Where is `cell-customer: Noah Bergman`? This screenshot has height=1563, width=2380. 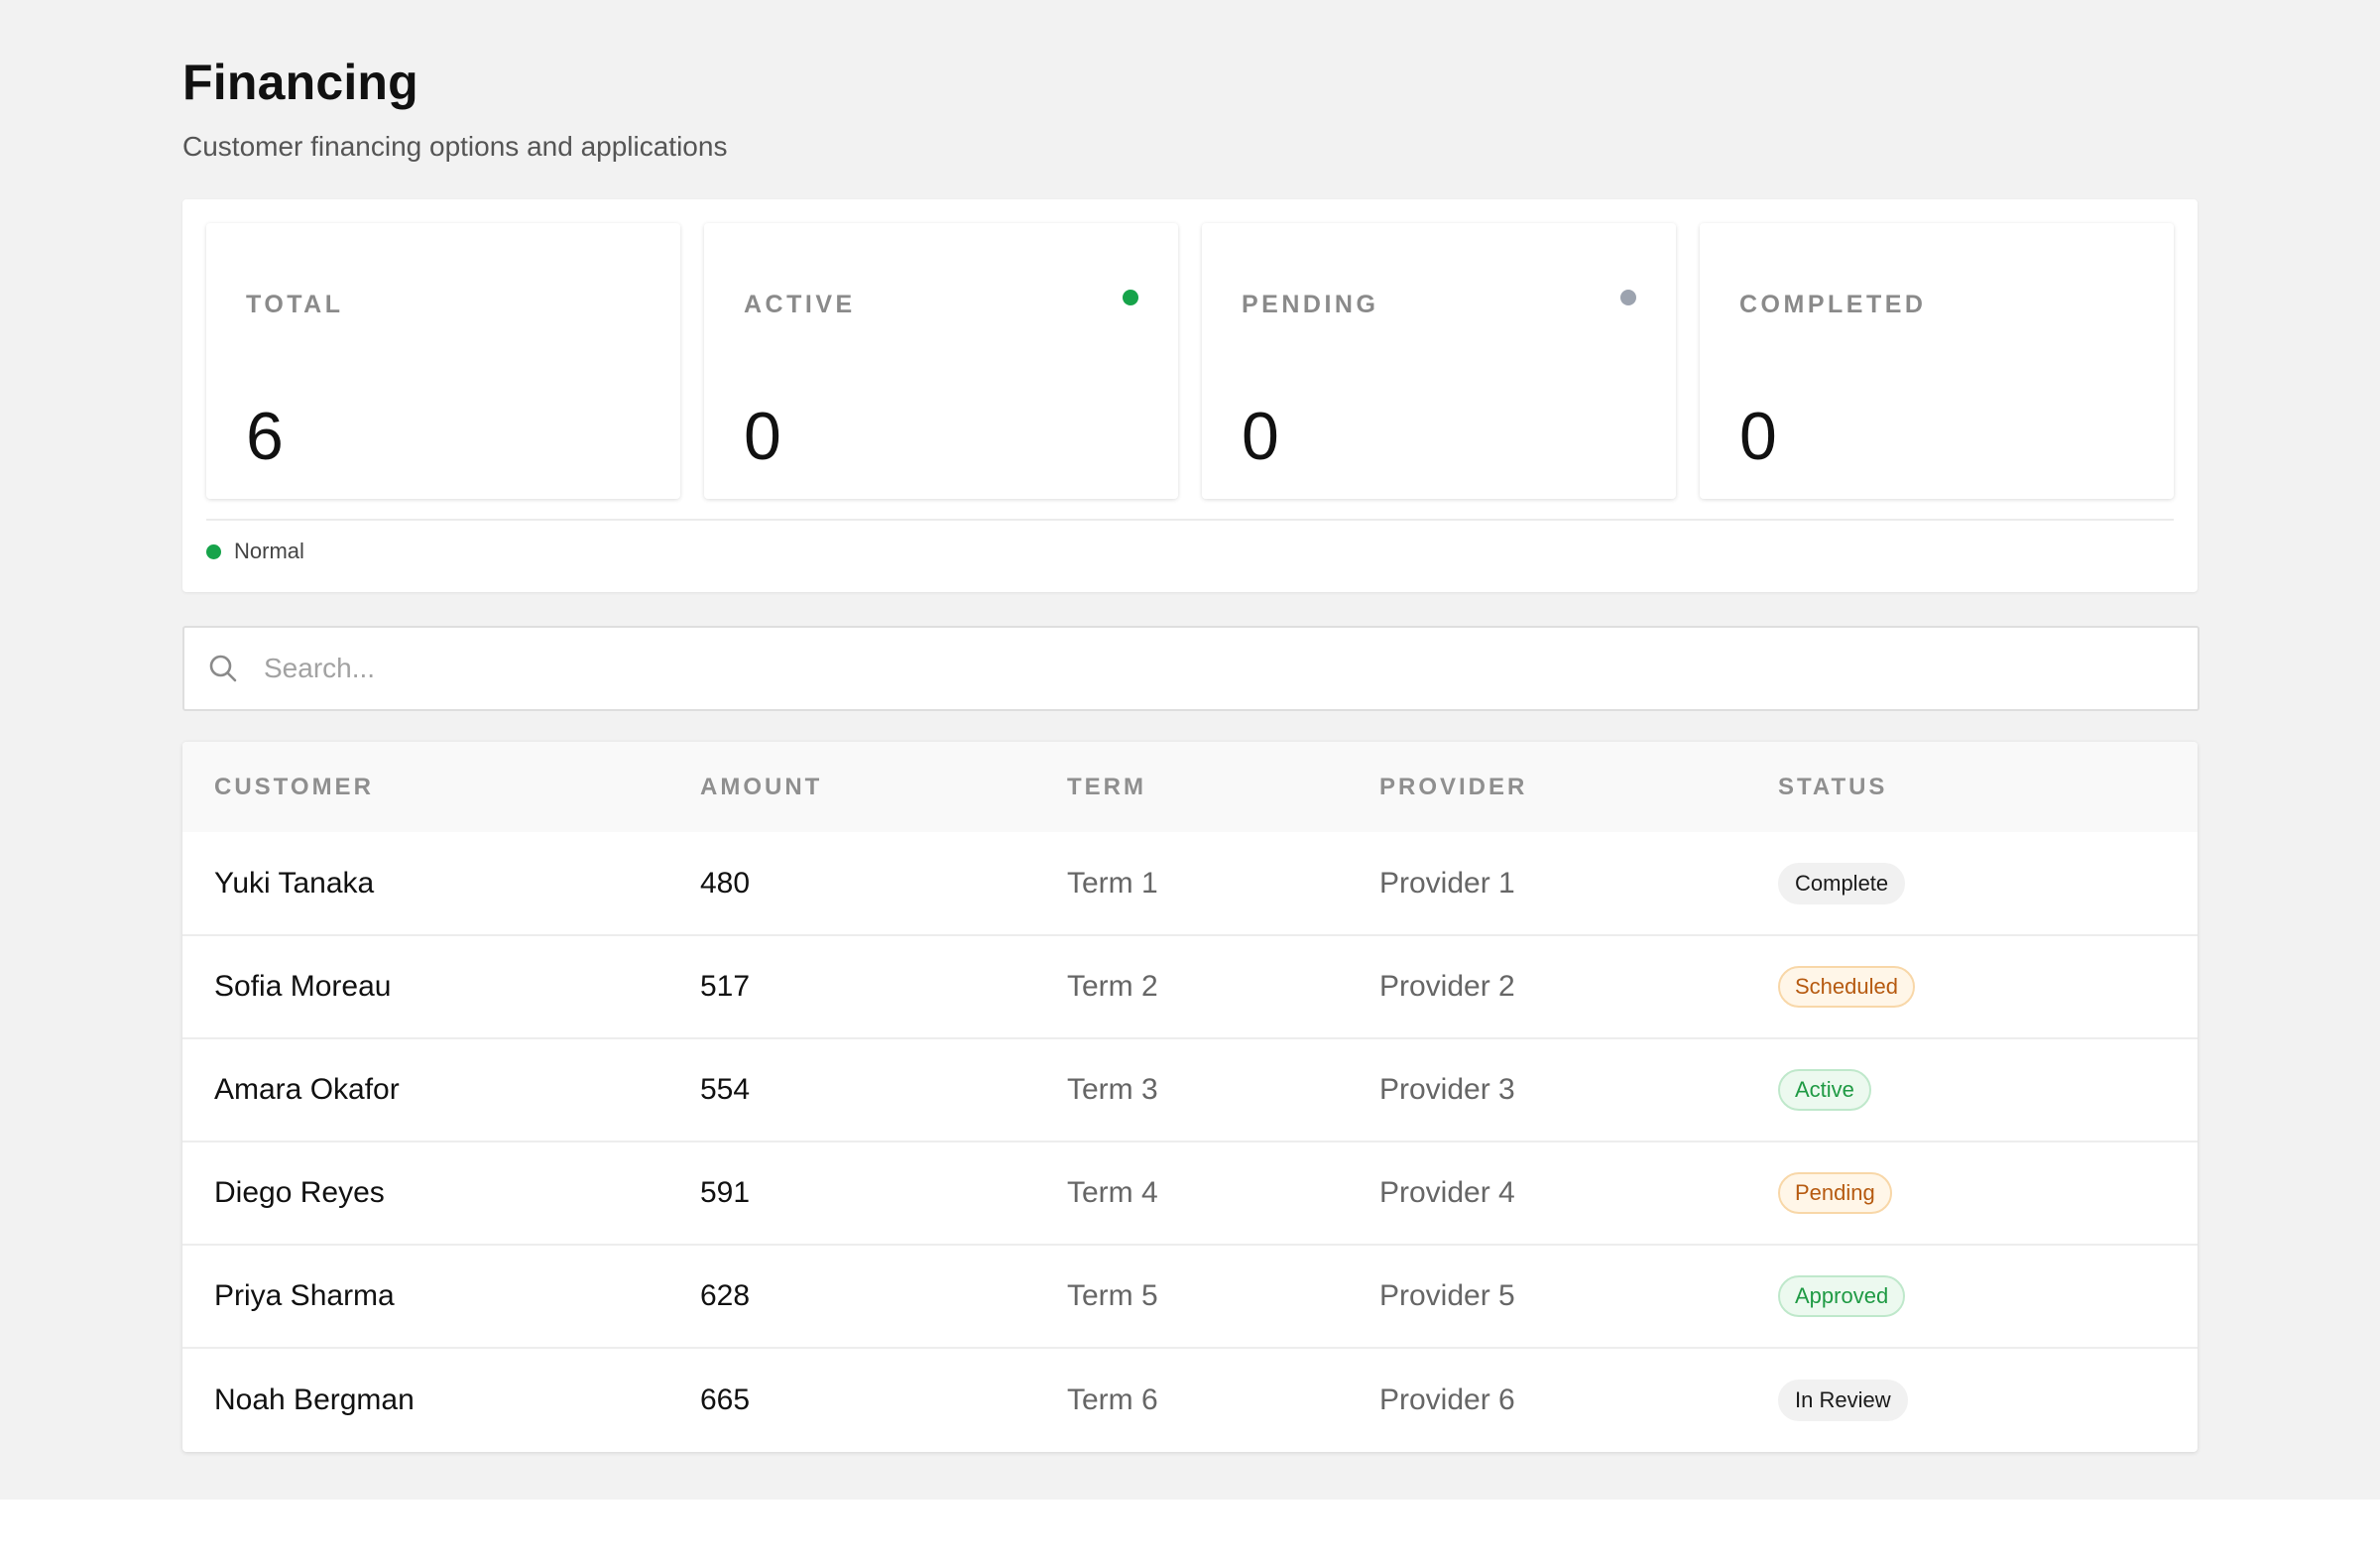 cell-customer: Noah Bergman is located at coordinates (314, 1399).